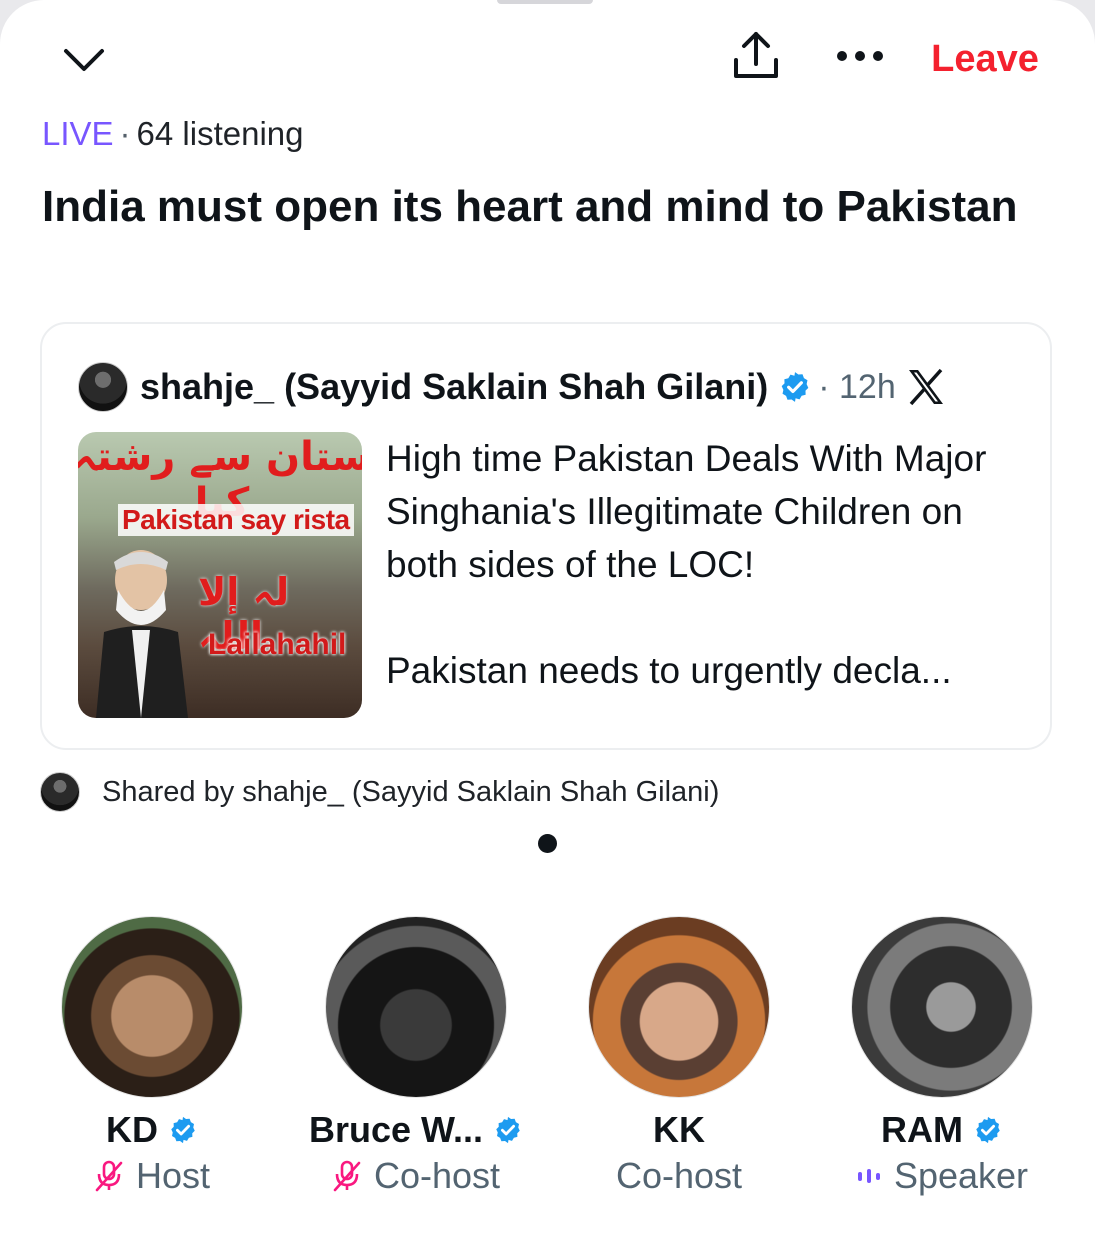 This screenshot has height=1240, width=1095. I want to click on listener-count: 64 listening, so click(220, 133).